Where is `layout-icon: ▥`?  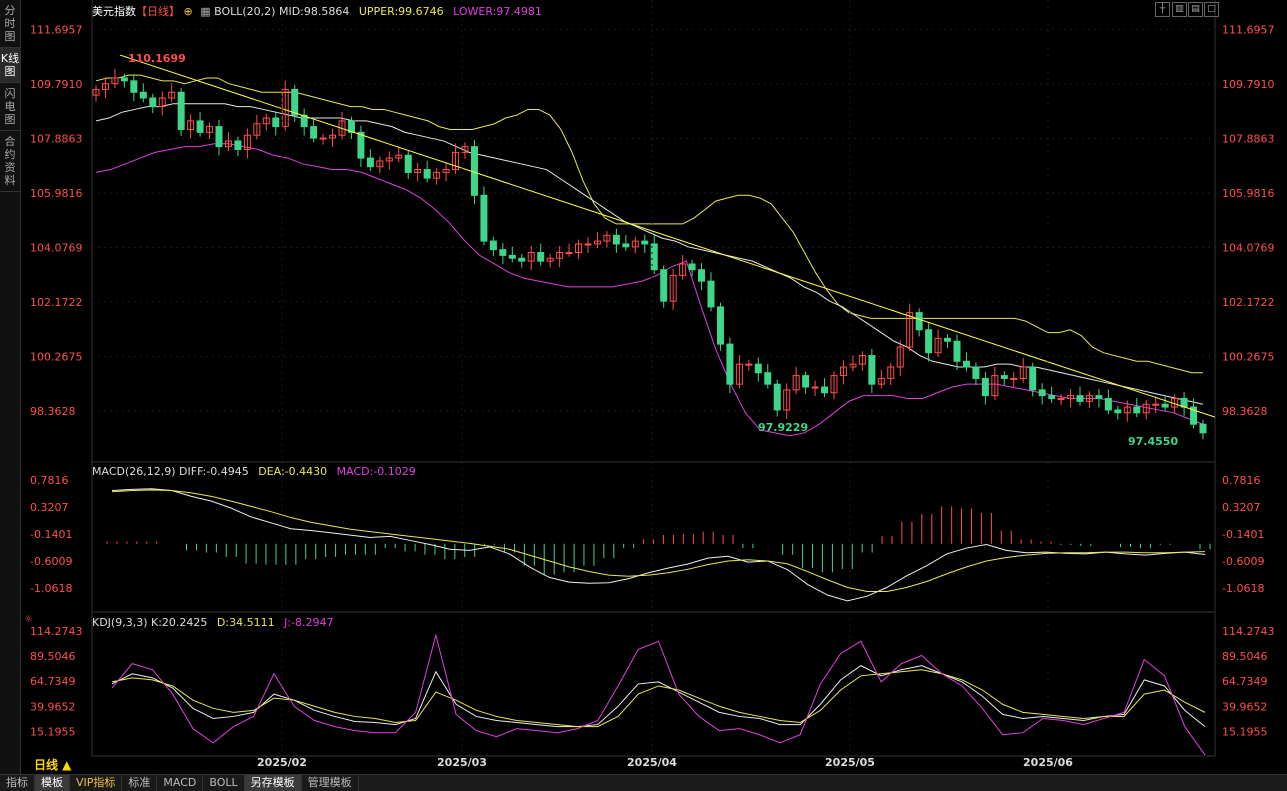 layout-icon: ▥ is located at coordinates (1179, 9).